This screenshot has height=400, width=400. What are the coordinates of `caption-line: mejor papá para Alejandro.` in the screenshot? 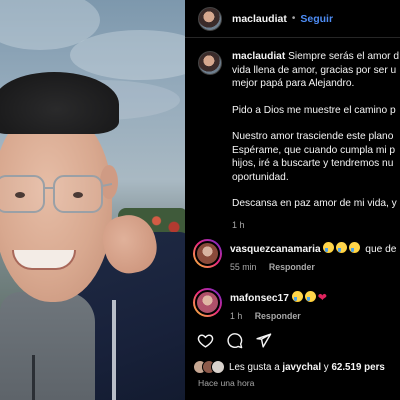 It's located at (293, 83).